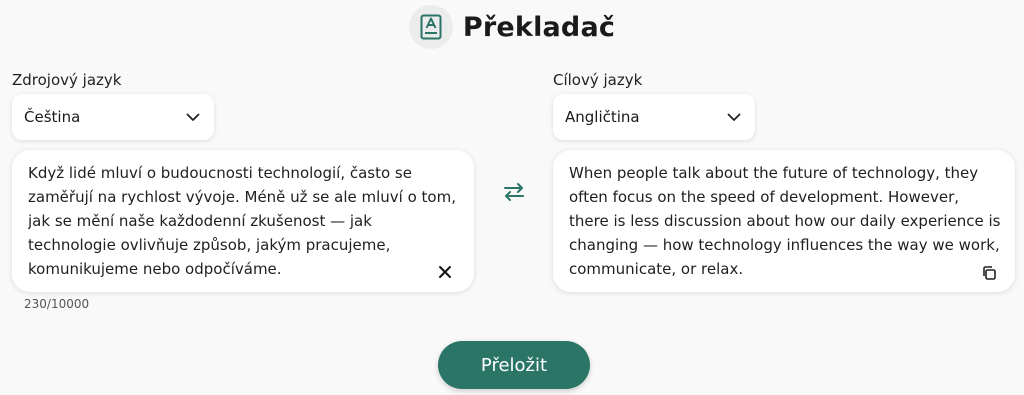 The width and height of the screenshot is (1024, 395). Describe the element at coordinates (52, 117) in the screenshot. I see `source-language-value: Čeština` at that location.